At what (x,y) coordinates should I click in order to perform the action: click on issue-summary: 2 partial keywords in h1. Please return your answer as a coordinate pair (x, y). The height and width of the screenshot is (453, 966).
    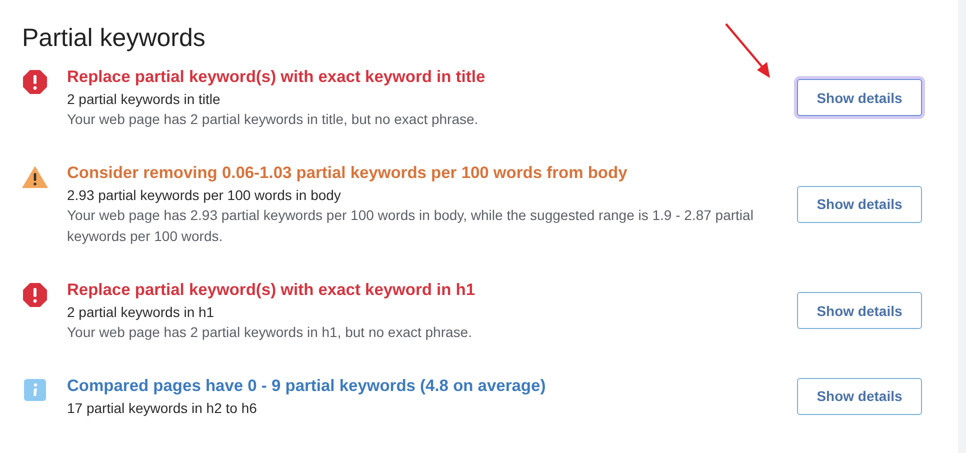
    Looking at the image, I should click on (141, 312).